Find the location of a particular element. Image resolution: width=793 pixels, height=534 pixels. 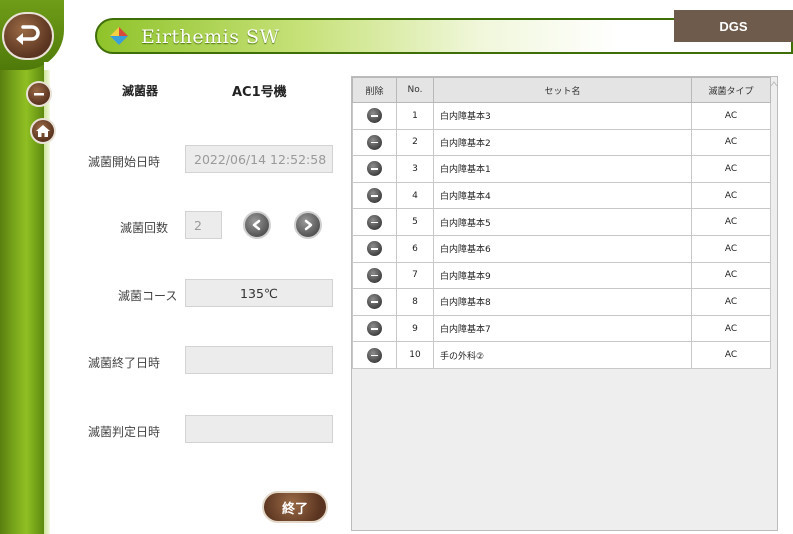

end-time-field is located at coordinates (259, 360).